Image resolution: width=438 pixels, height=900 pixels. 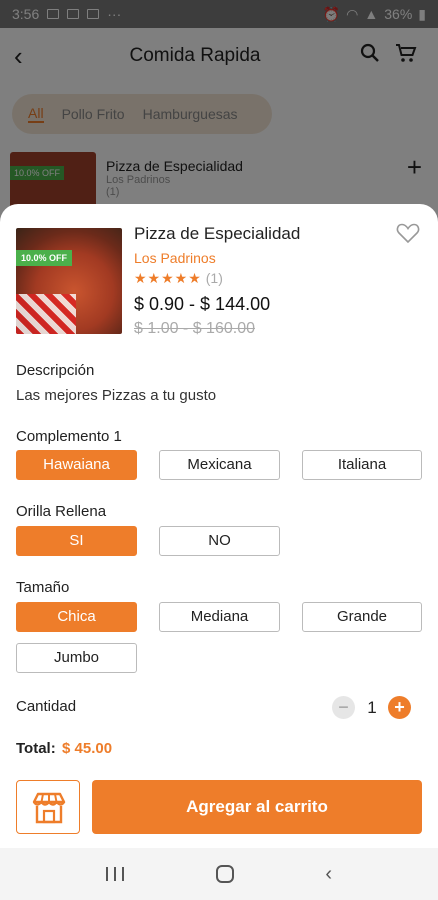 What do you see at coordinates (343, 707) in the screenshot?
I see `quantity-decrement-button: −` at bounding box center [343, 707].